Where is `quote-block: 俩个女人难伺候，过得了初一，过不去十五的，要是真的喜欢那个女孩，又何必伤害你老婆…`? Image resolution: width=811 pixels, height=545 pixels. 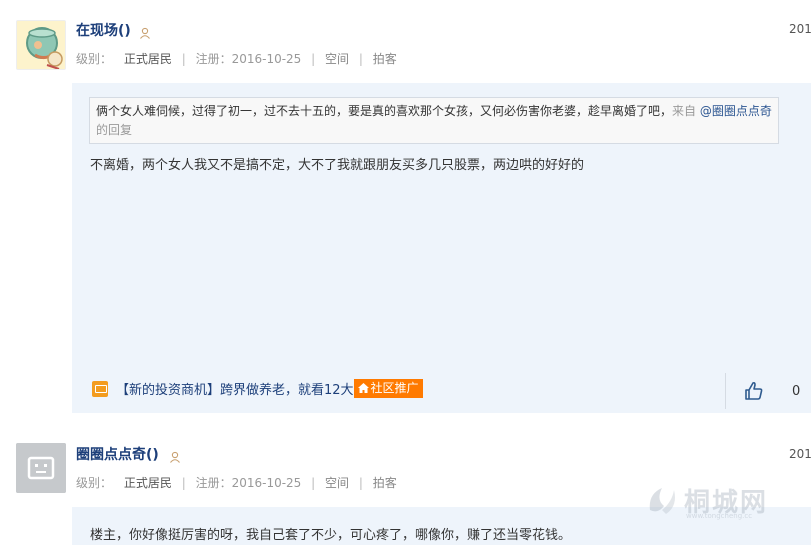 quote-block: 俩个女人难伺候，过得了初一，过不去十五的，要是真的喜欢那个女孩，又何必伤害你老婆… is located at coordinates (434, 120).